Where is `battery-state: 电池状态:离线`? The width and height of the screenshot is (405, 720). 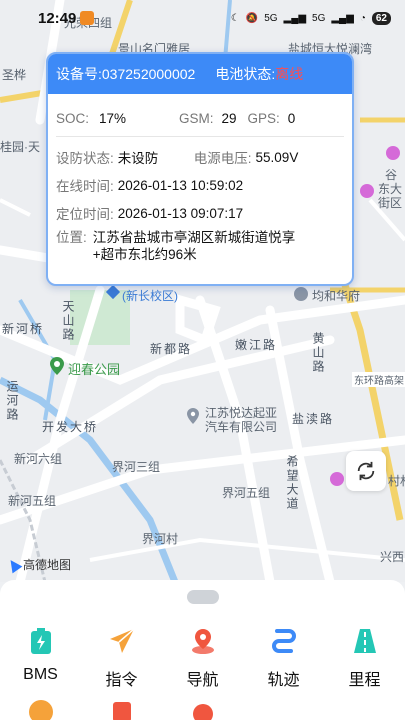 battery-state: 电池状态:离线 is located at coordinates (259, 74).